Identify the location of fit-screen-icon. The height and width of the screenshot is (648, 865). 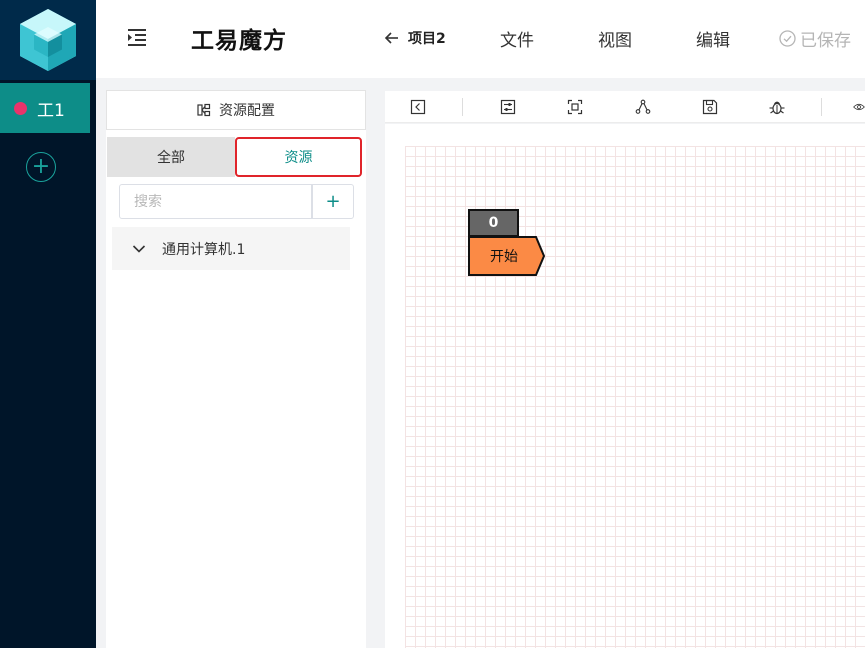
(575, 107).